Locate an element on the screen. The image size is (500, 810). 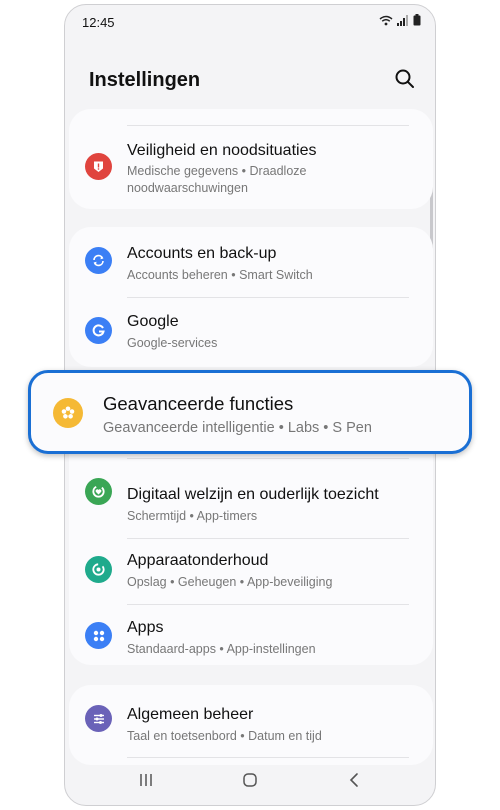
setting-subtitle: Medische gegevens • Draadloze is located at coordinates (217, 171).